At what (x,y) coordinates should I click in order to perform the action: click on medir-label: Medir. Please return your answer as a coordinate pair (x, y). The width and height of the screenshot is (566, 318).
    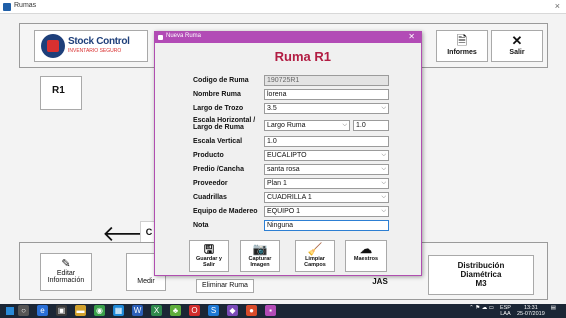
    Looking at the image, I should click on (146, 281).